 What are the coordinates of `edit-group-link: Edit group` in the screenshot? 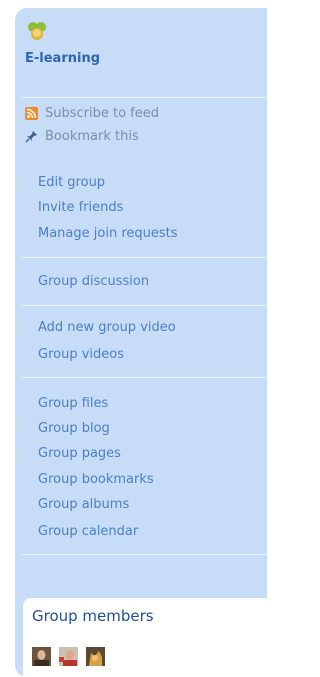 It's located at (71, 182).